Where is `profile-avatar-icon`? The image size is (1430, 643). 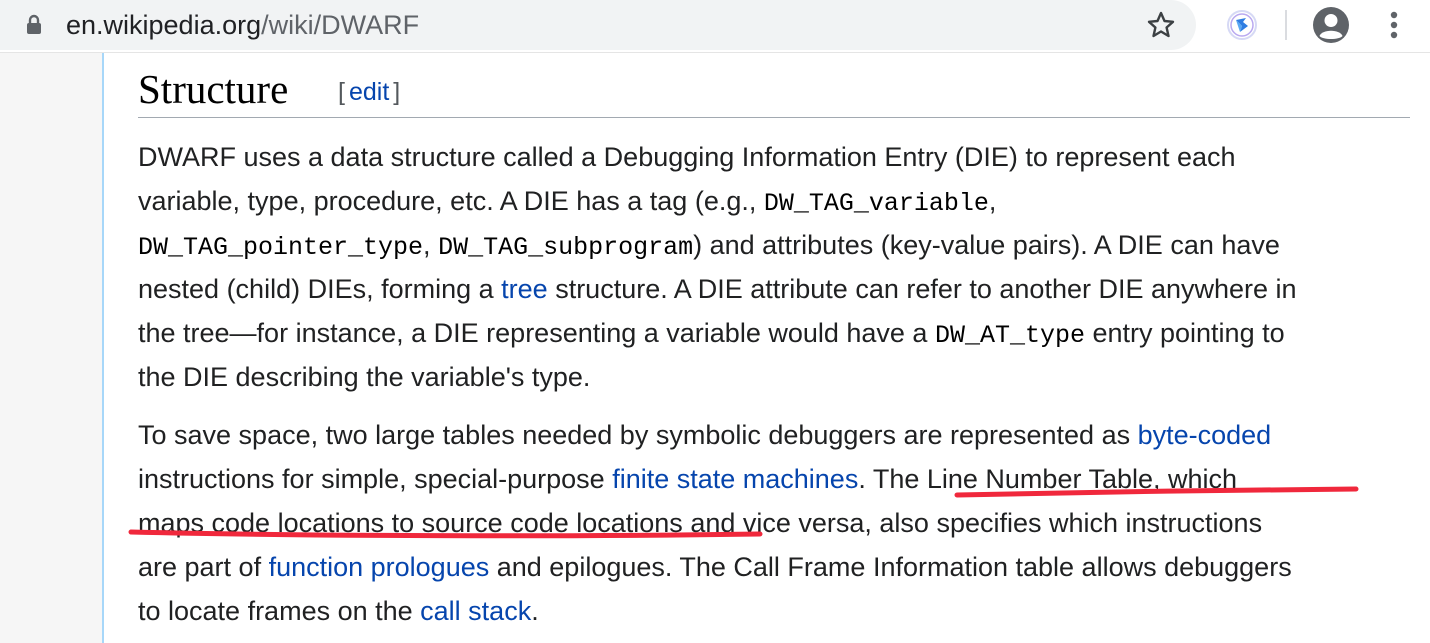 profile-avatar-icon is located at coordinates (1331, 25).